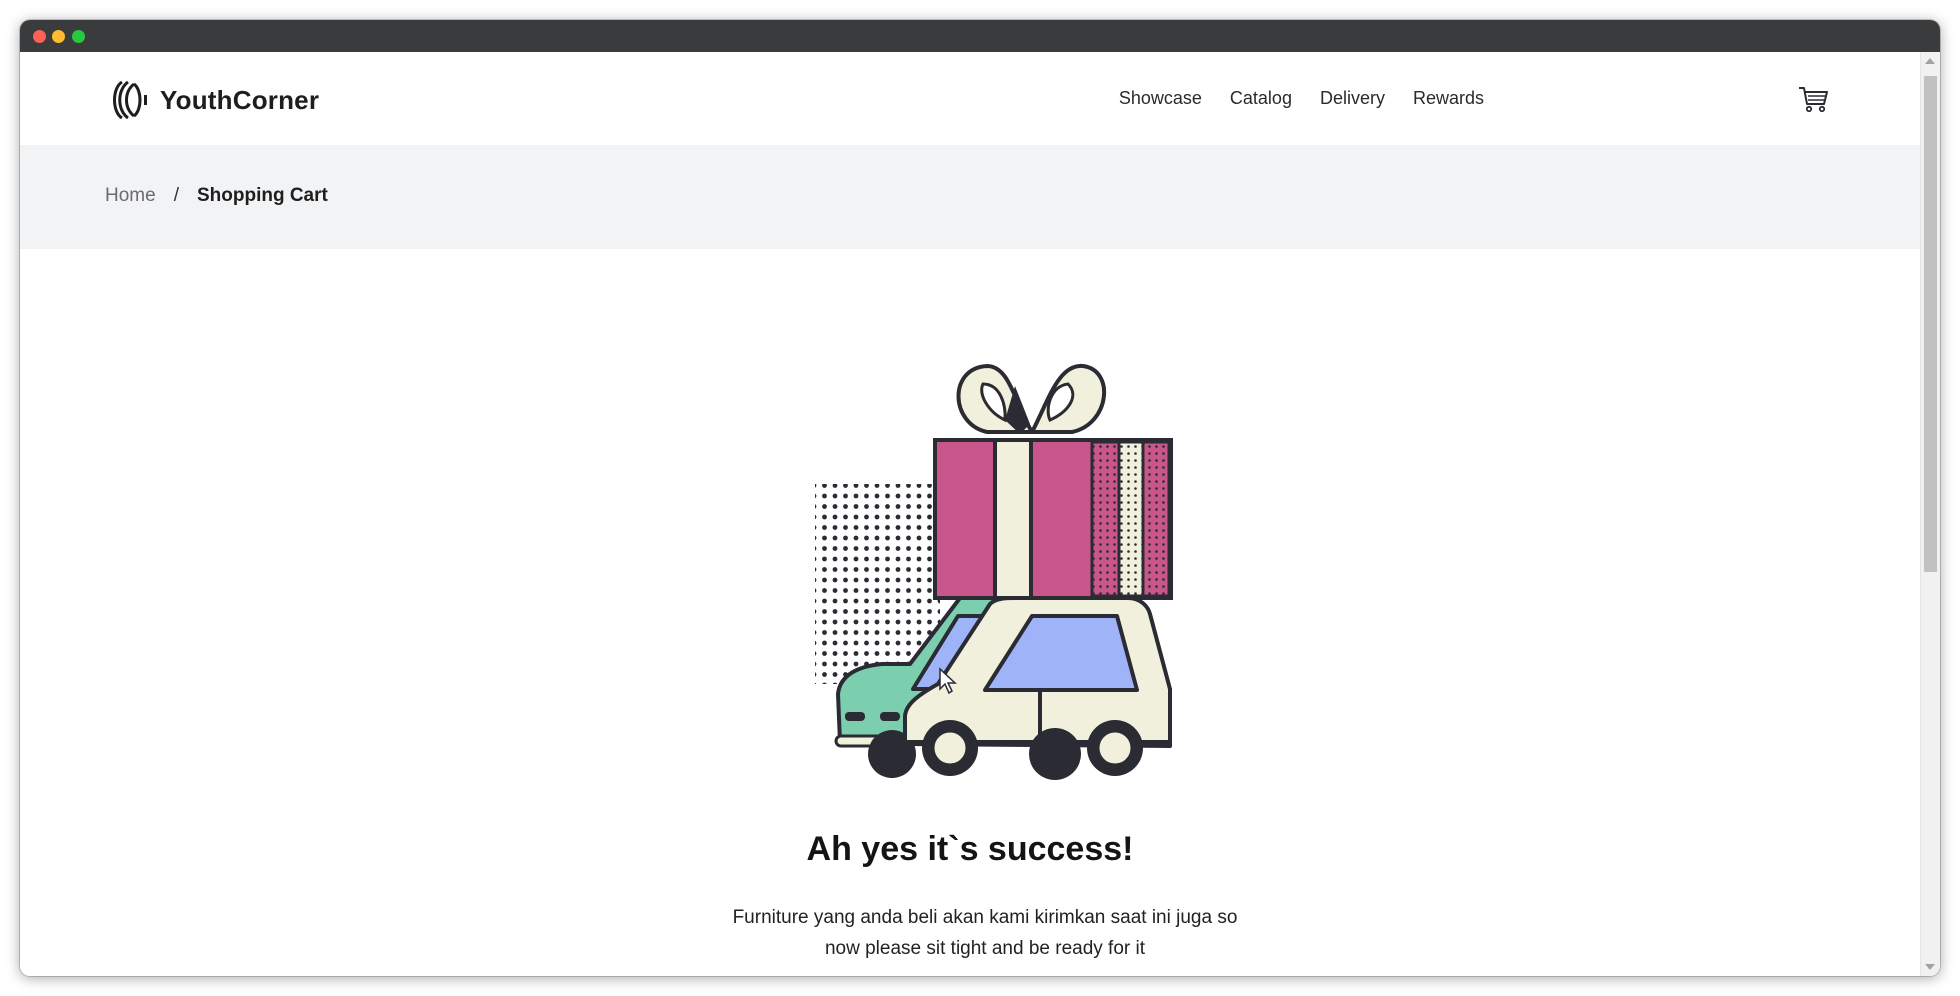  I want to click on nav-catalog: Catalog, so click(1261, 98).